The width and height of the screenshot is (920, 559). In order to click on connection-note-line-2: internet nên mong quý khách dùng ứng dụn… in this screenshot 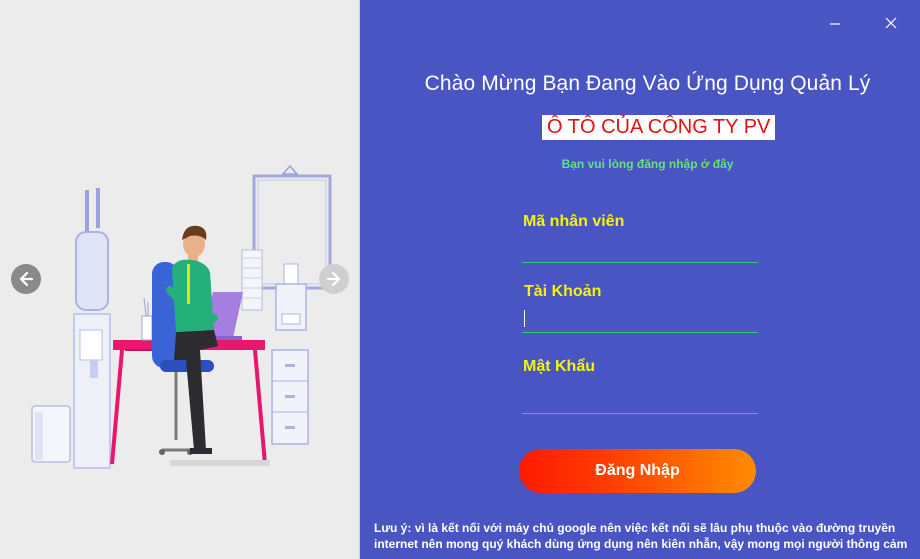, I will do `click(641, 544)`.